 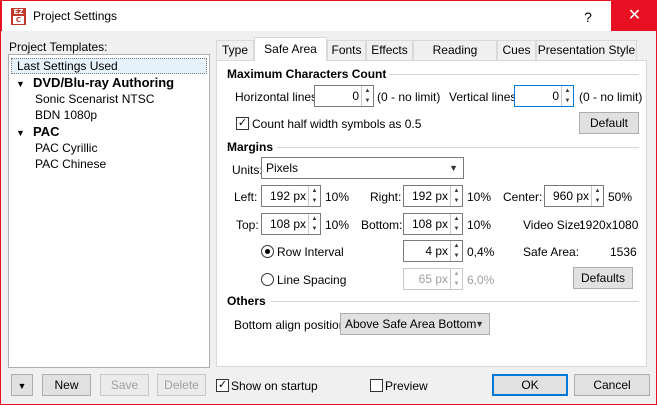 What do you see at coordinates (336, 124) in the screenshot?
I see `half-width-label: Count half width symbols as 0.5` at bounding box center [336, 124].